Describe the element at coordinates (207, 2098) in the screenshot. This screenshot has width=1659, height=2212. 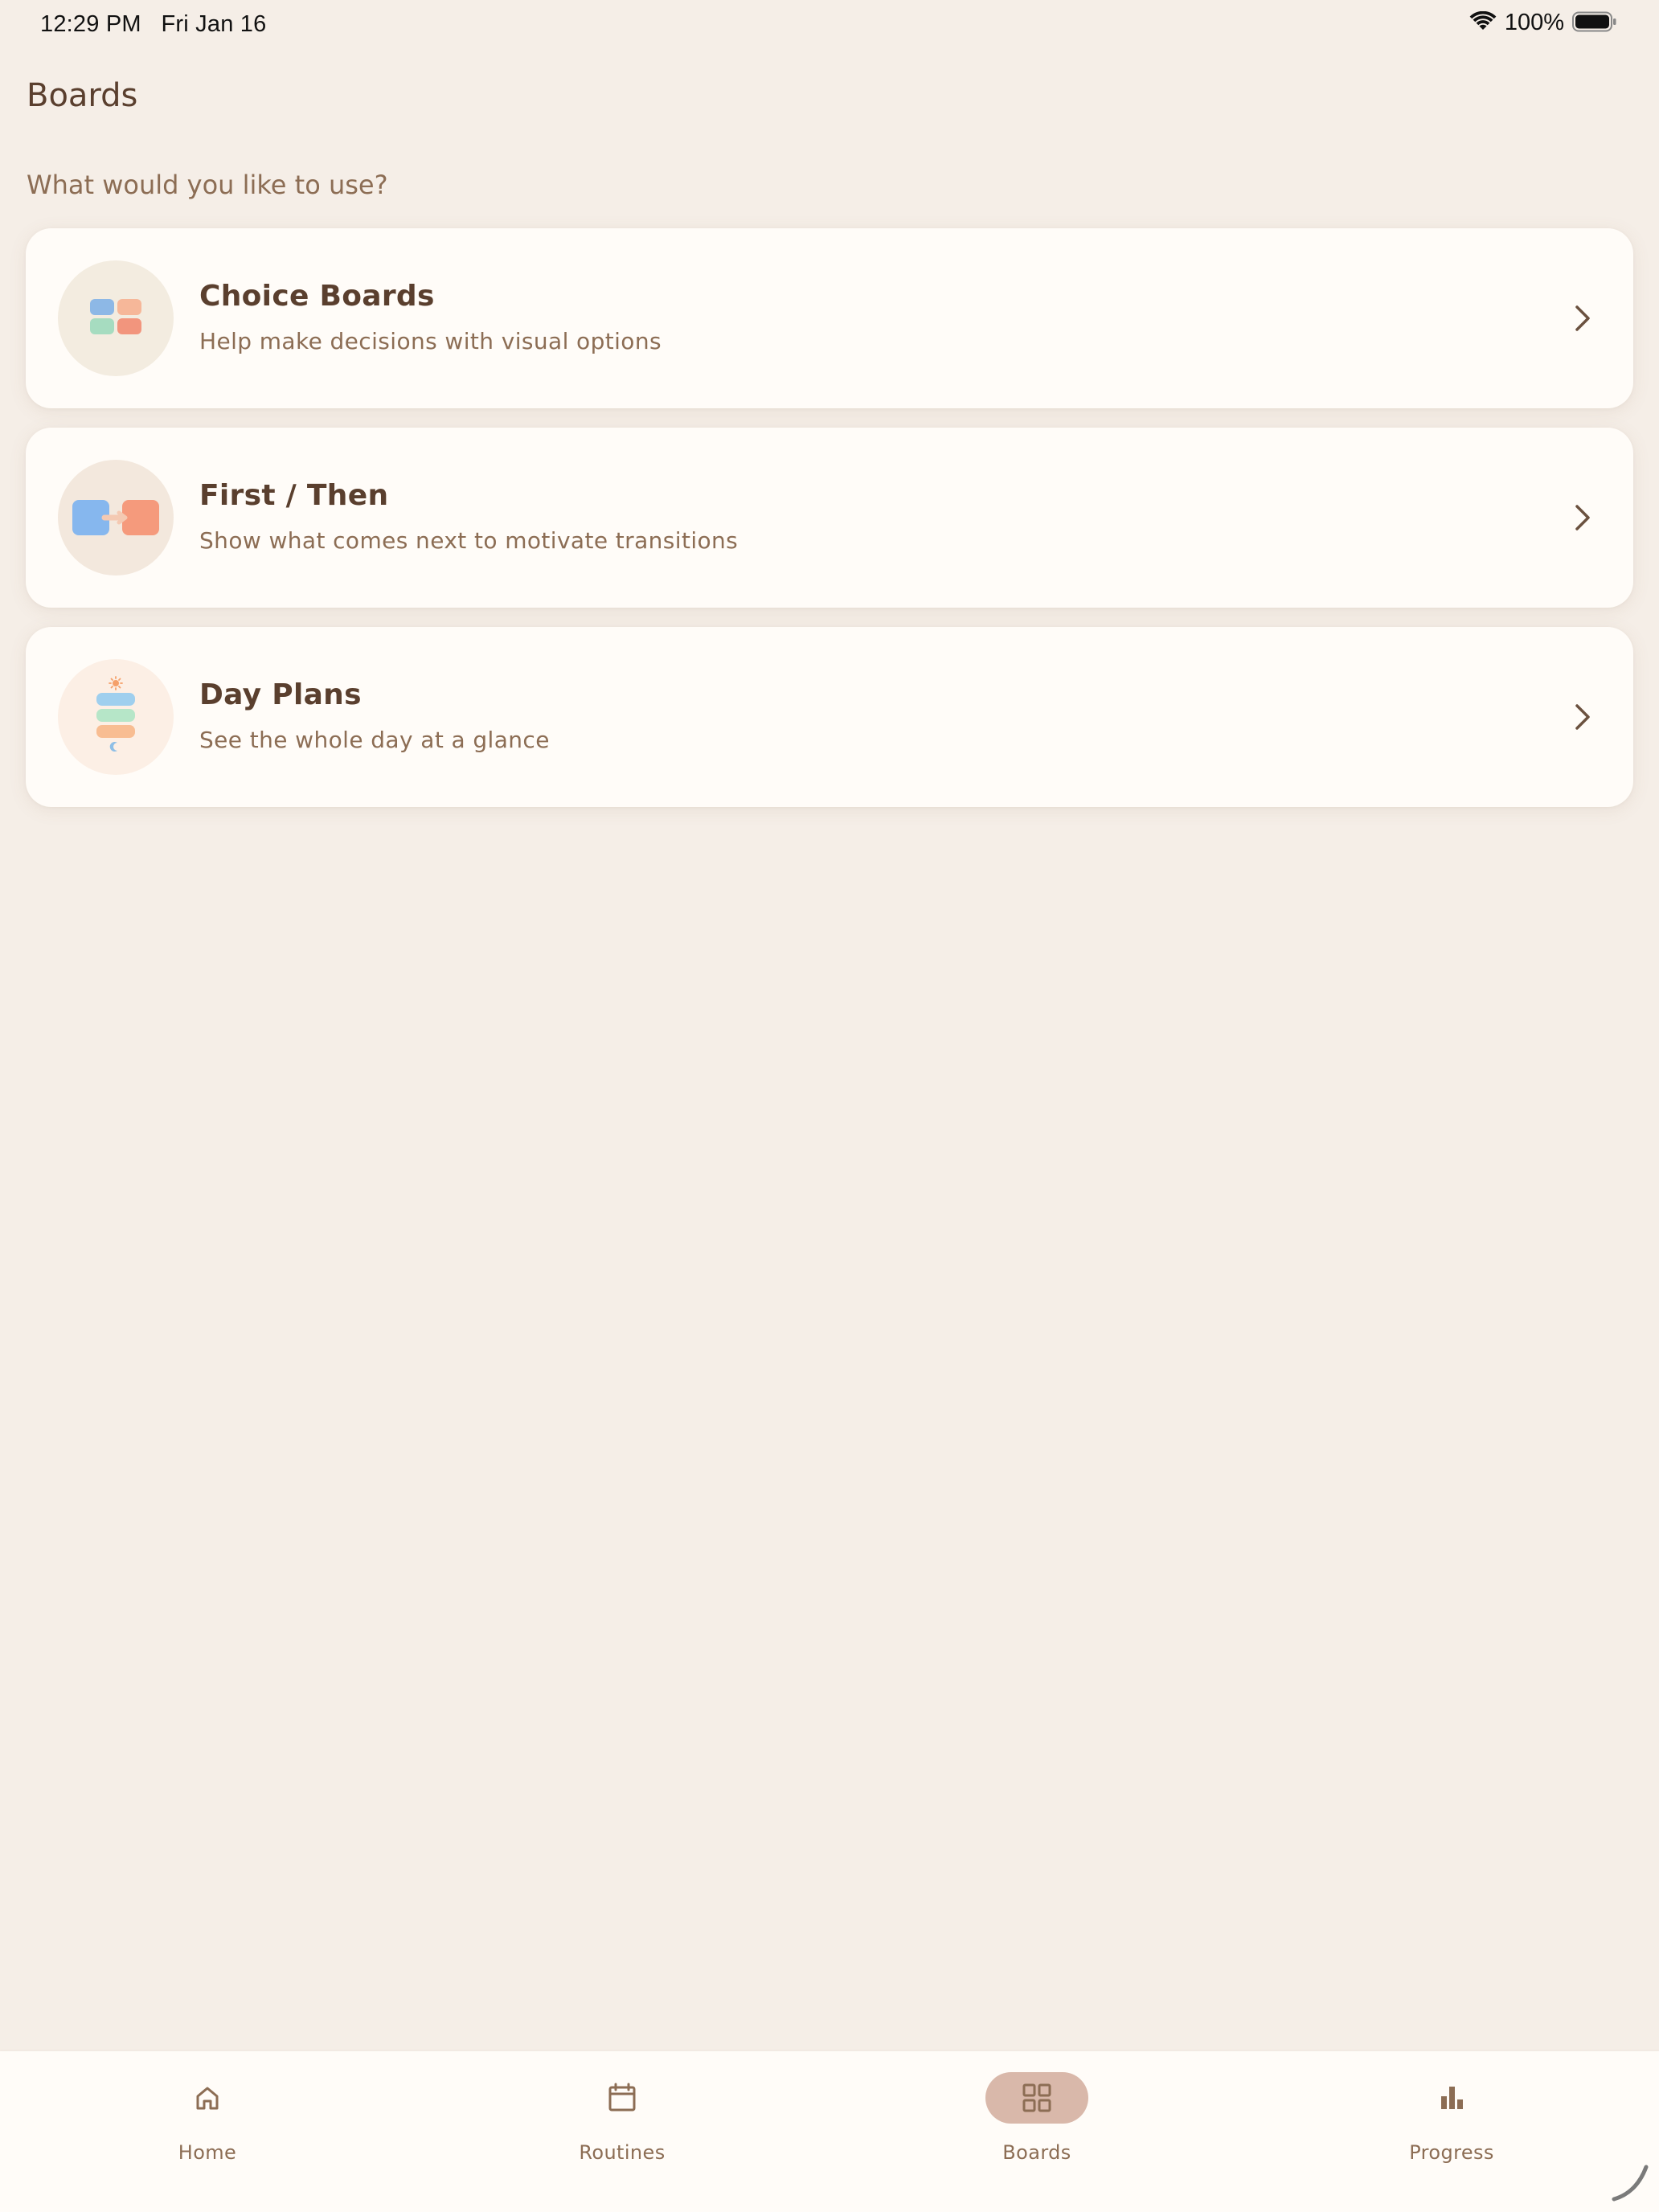
I see `home-icon` at that location.